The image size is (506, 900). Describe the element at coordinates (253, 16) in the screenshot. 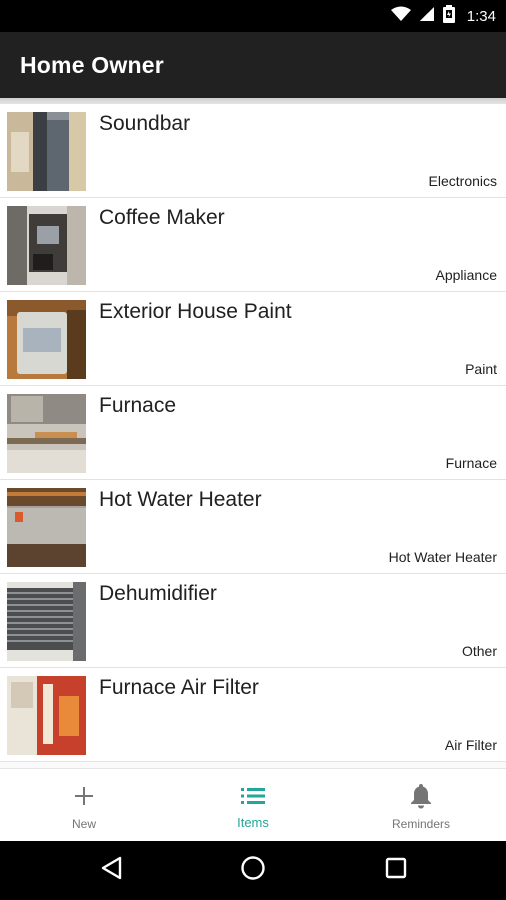

I see `status-bar: 1:34` at that location.